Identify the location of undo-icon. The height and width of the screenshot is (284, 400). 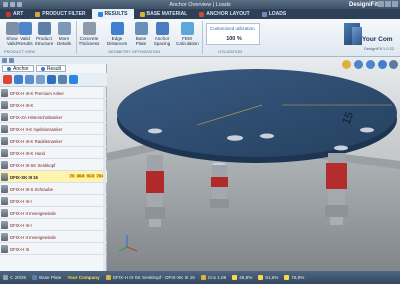
(12, 4).